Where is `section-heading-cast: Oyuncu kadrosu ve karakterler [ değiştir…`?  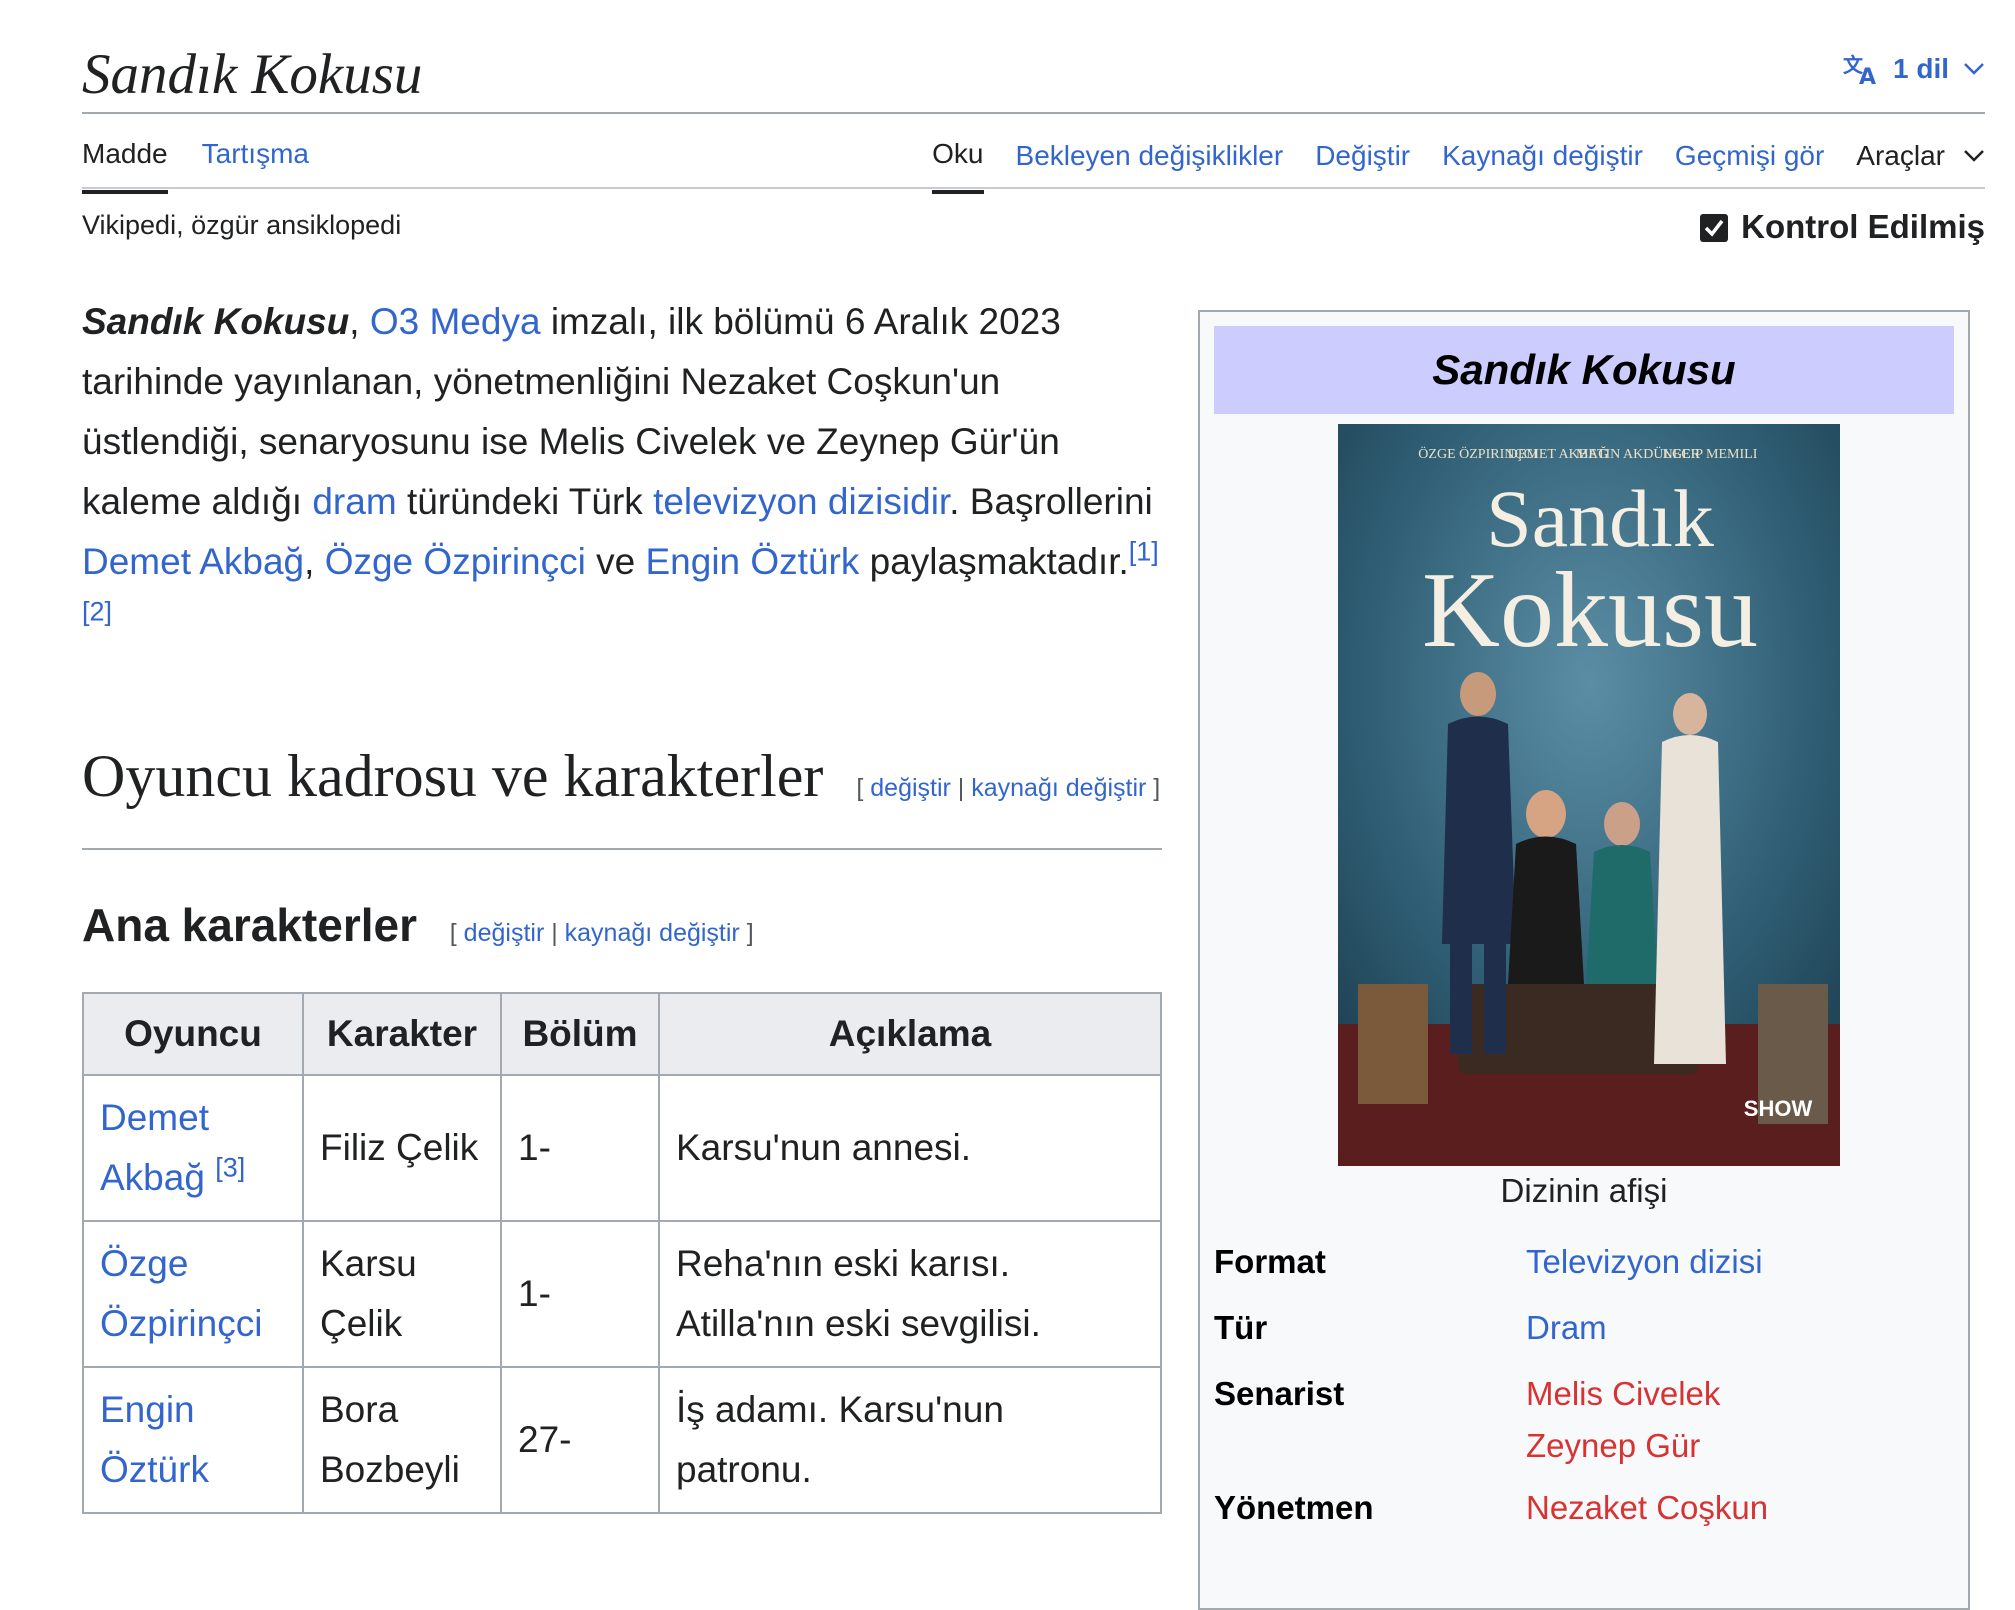 section-heading-cast: Oyuncu kadrosu ve karakterler [ değiştir… is located at coordinates (622, 793).